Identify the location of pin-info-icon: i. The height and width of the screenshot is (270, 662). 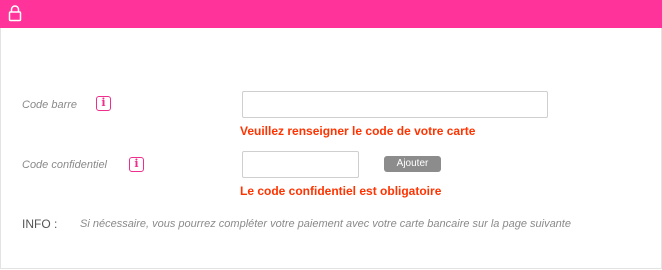
(136, 164).